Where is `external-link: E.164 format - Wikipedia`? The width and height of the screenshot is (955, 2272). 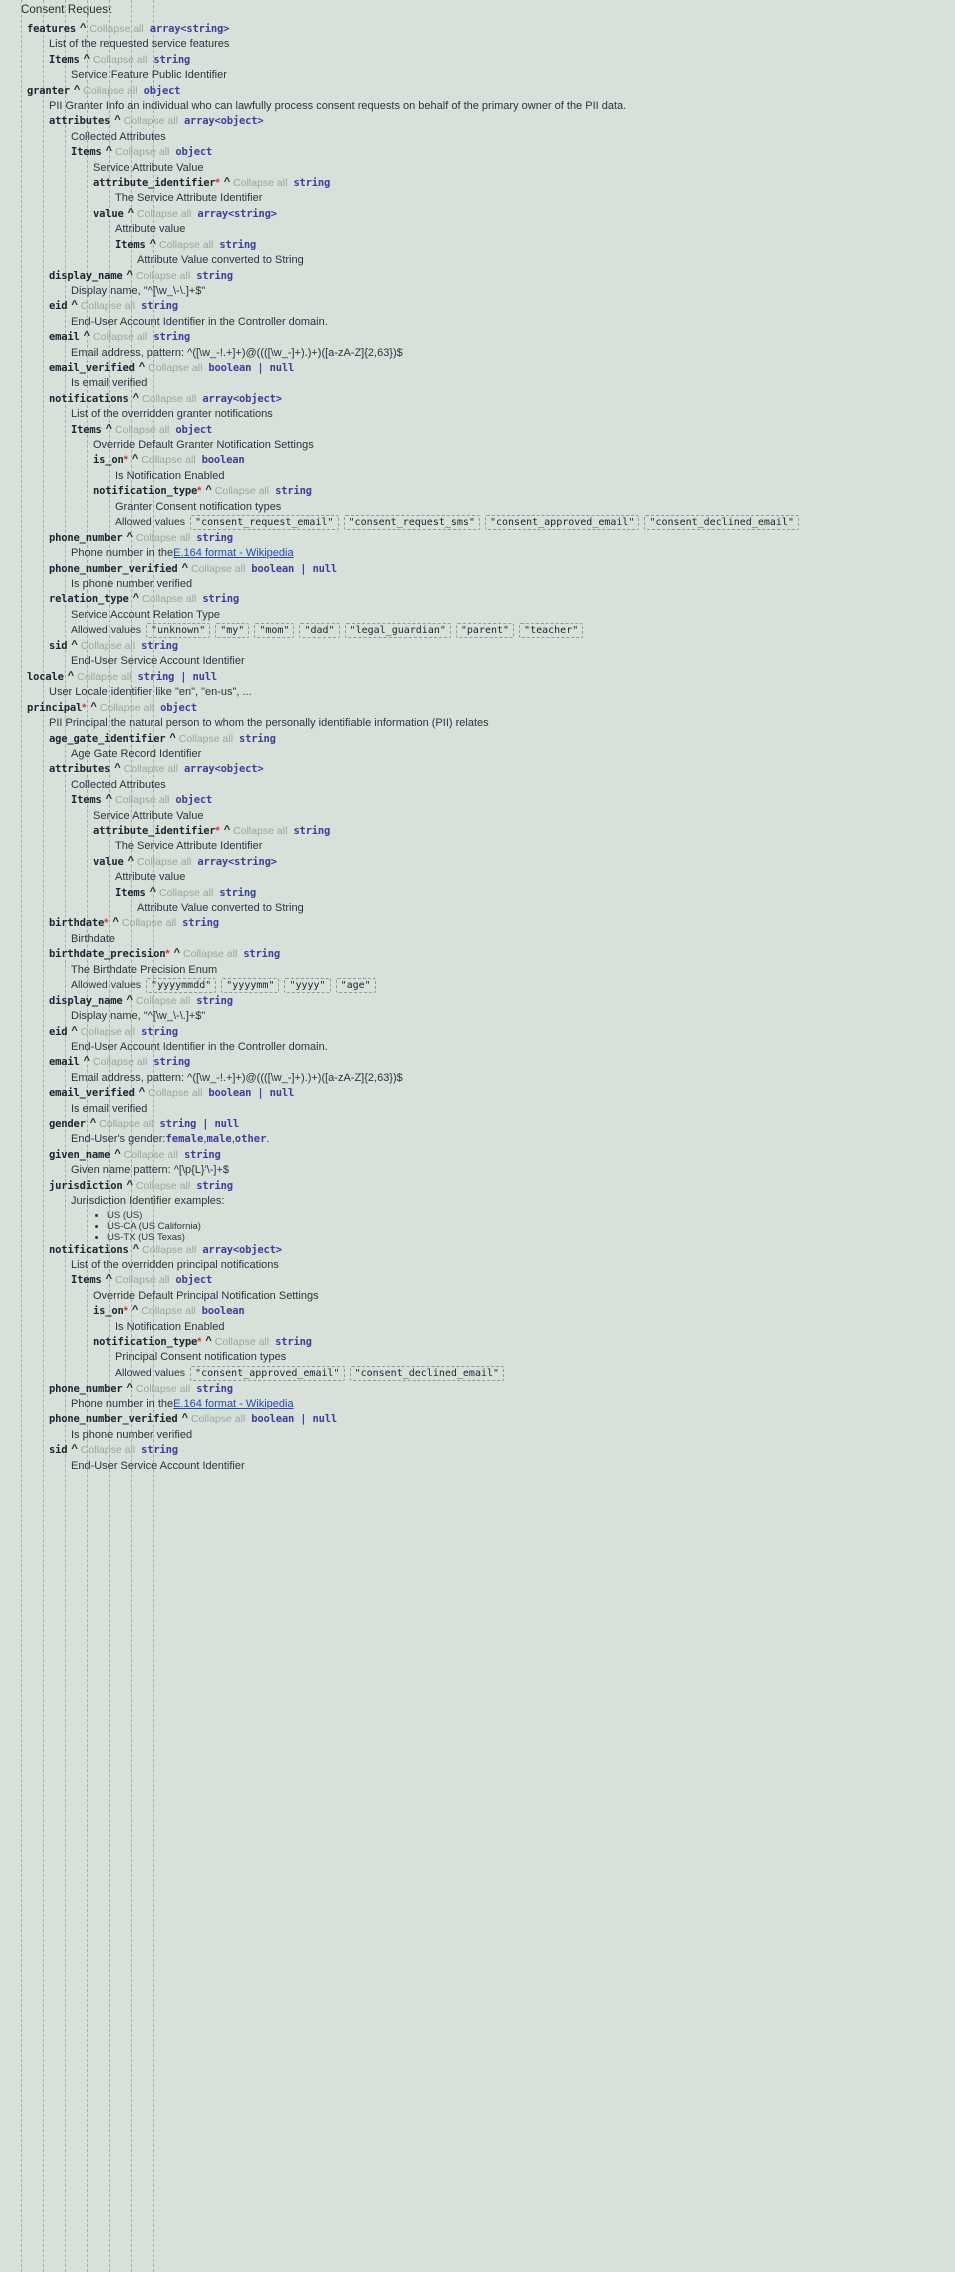
external-link: E.164 format - Wikipedia is located at coordinates (233, 553).